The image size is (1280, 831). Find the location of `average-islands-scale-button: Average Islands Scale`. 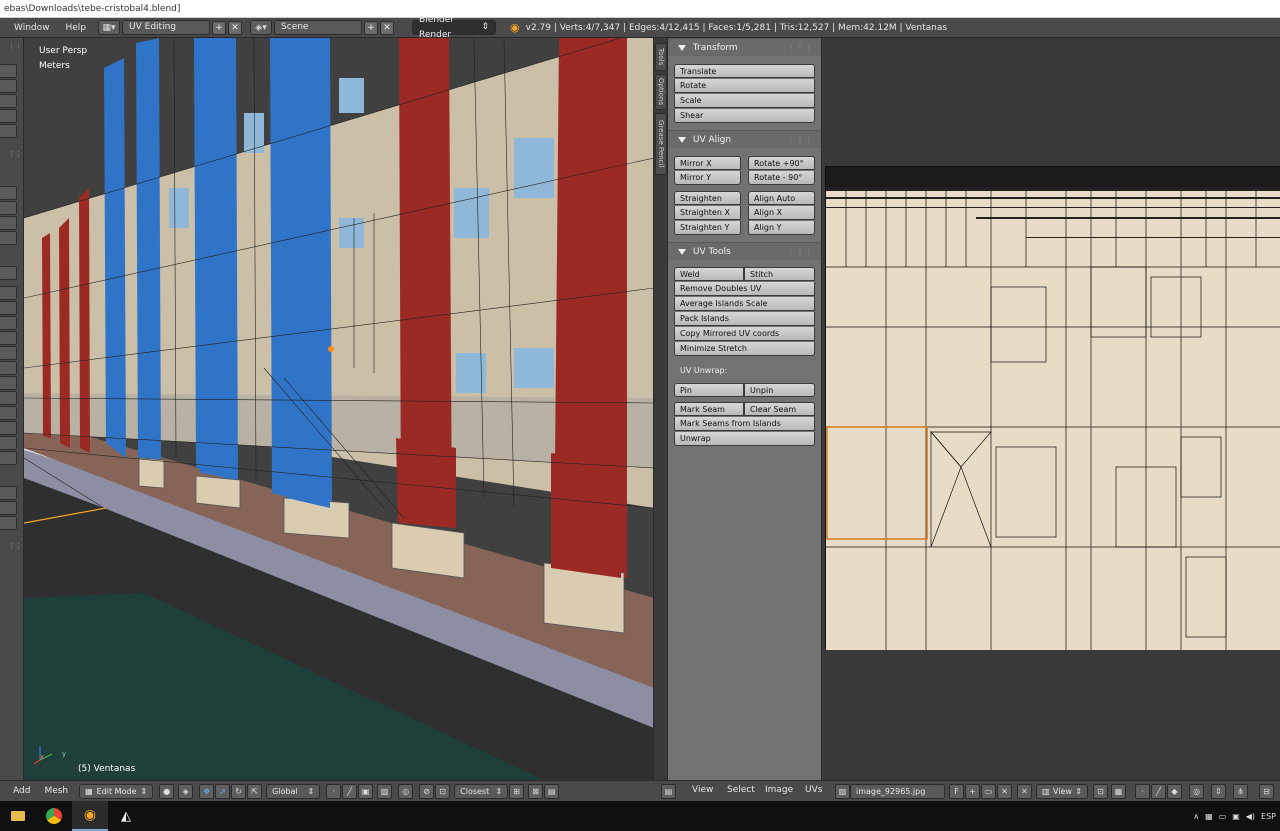

average-islands-scale-button: Average Islands Scale is located at coordinates (744, 304).